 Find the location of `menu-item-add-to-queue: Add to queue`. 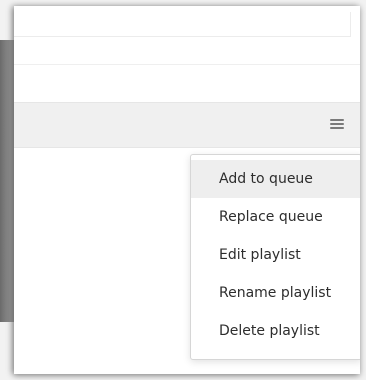

menu-item-add-to-queue: Add to queue is located at coordinates (275, 179).